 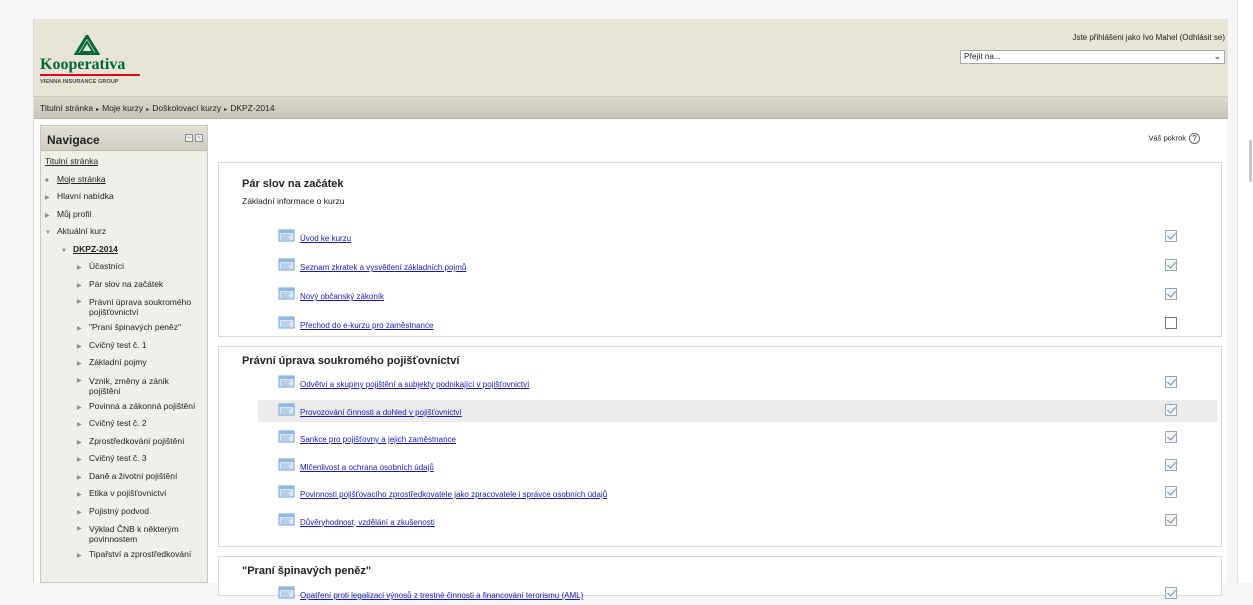 What do you see at coordinates (124, 557) in the screenshot?
I see `nav-item: ▶ Tipařství a zprostředkování` at bounding box center [124, 557].